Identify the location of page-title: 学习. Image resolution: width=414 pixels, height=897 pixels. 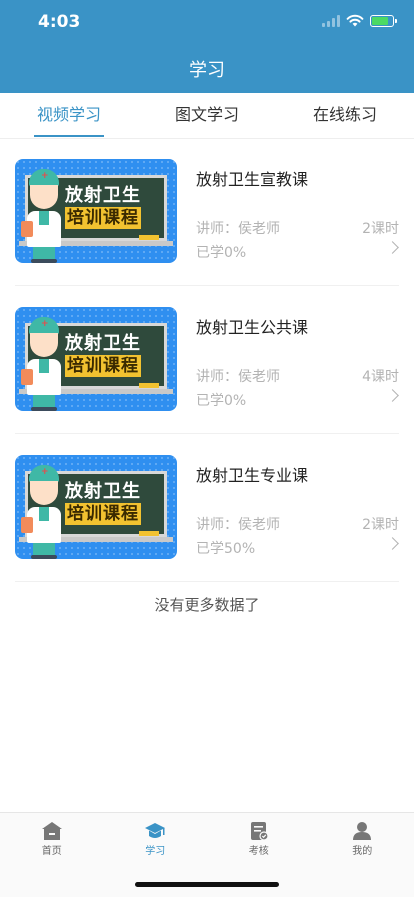
(207, 69).